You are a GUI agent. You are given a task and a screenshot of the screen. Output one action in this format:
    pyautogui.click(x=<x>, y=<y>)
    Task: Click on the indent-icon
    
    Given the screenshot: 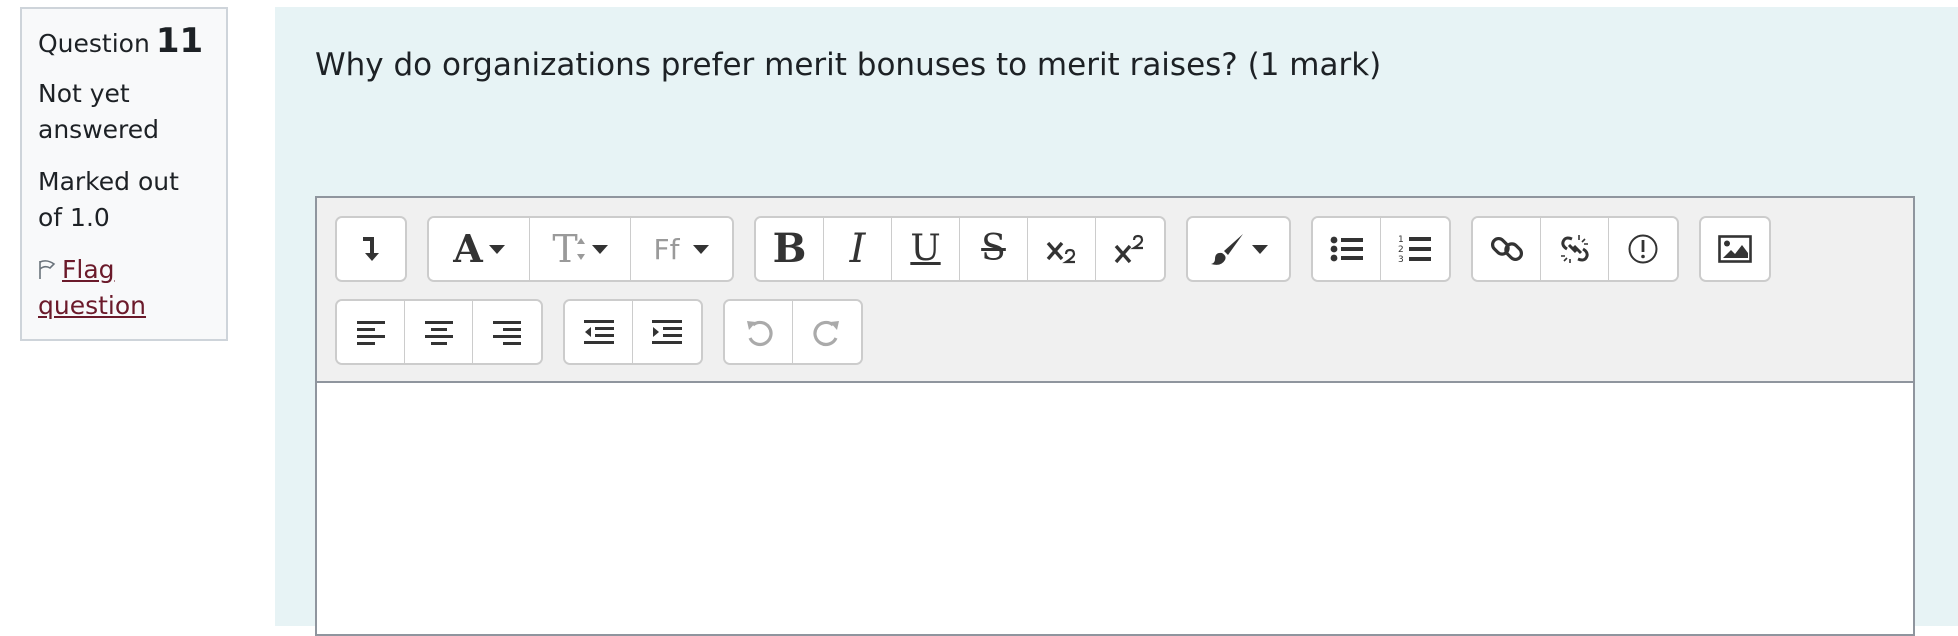 What is the action you would take?
    pyautogui.click(x=667, y=332)
    